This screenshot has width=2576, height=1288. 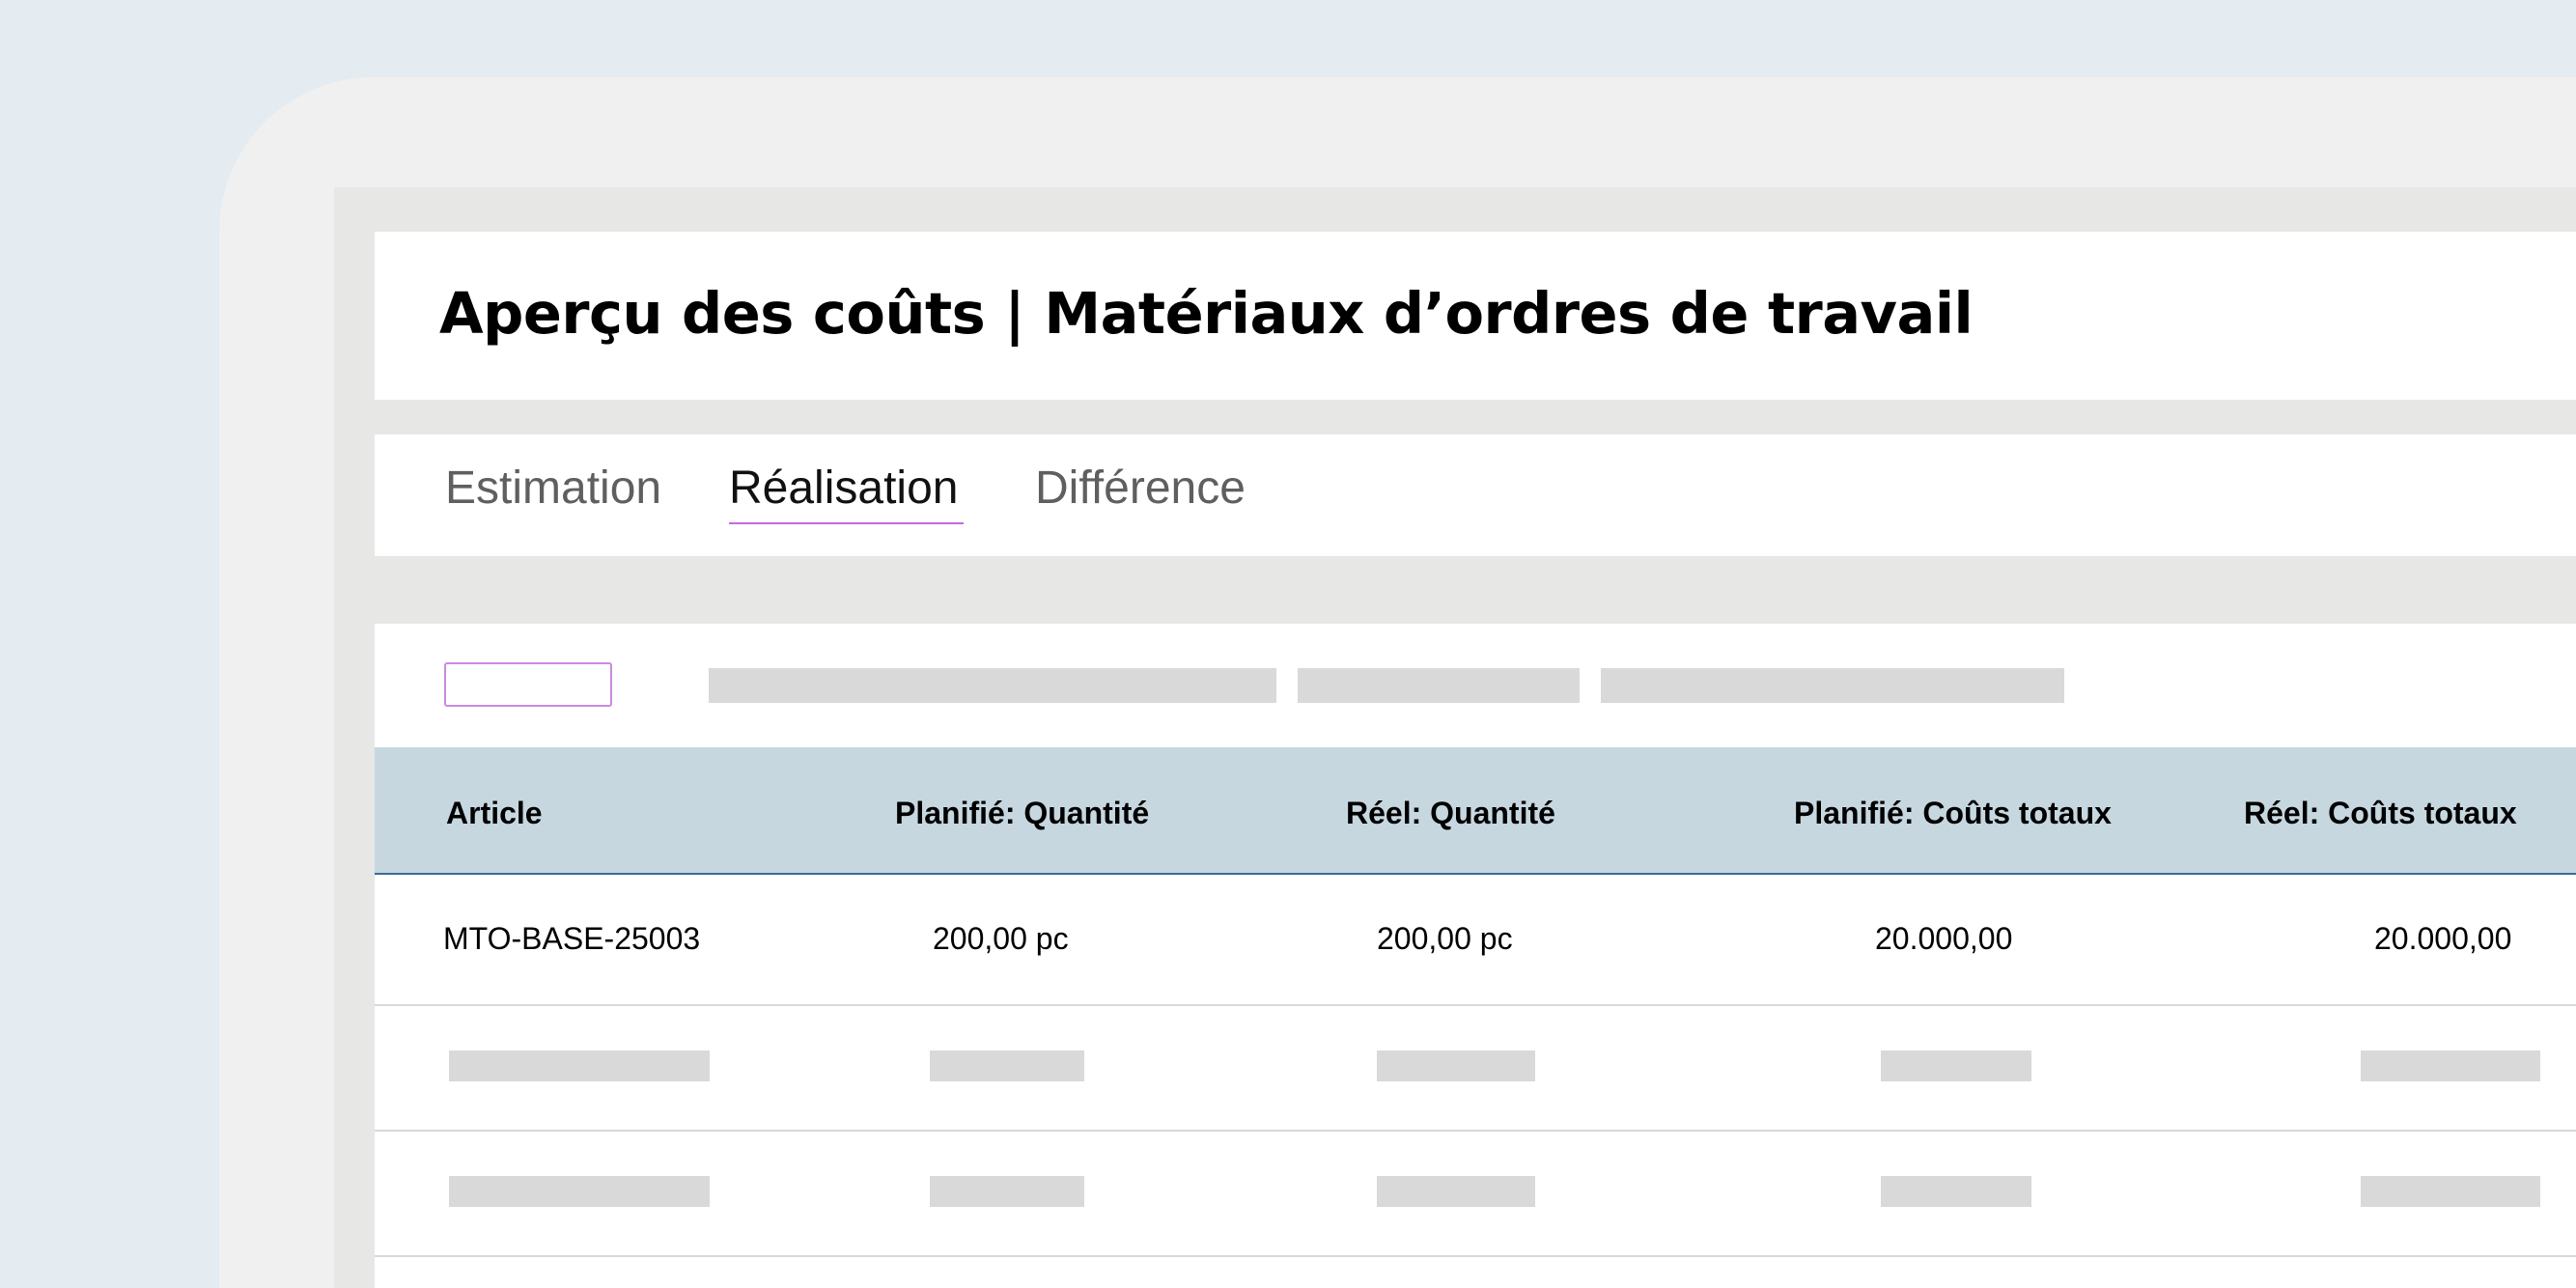 I want to click on column-header-actual-total-cost: Réel: Coûts totaux, so click(x=2381, y=814).